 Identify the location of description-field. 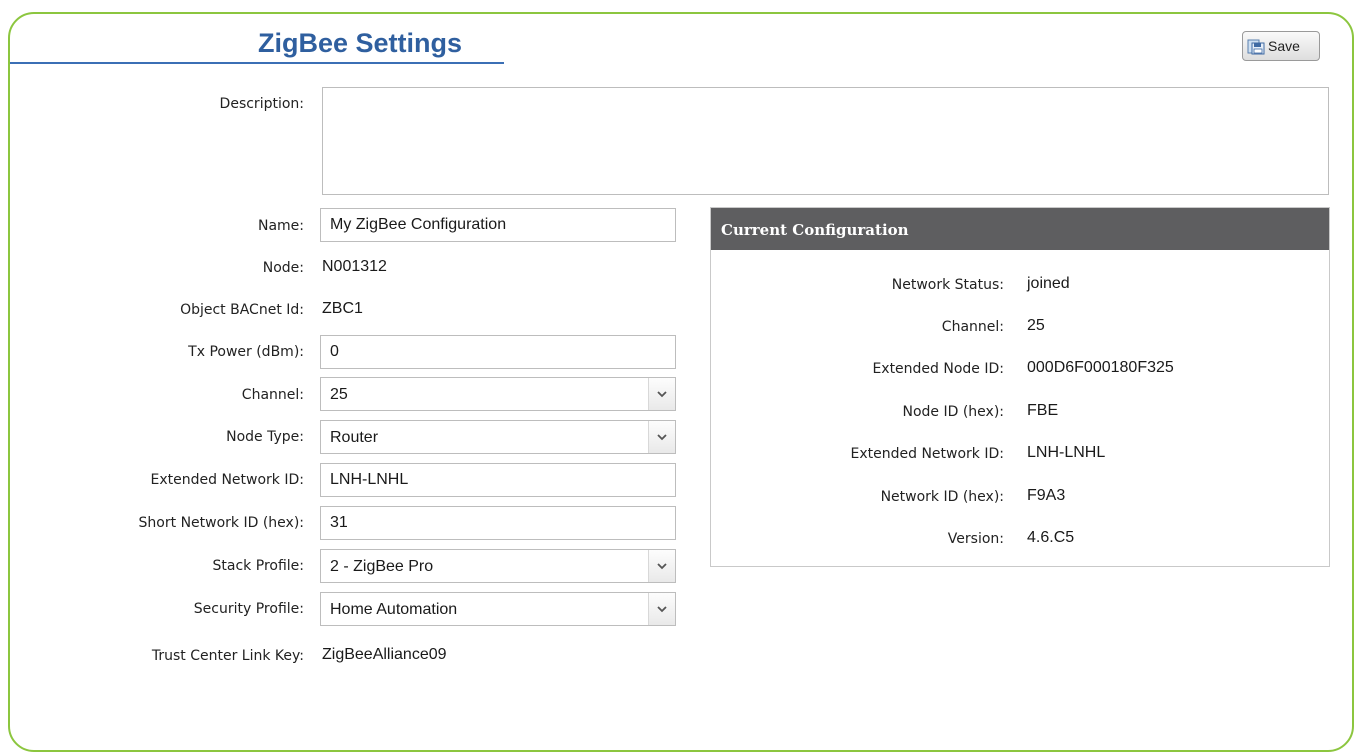
(825, 141).